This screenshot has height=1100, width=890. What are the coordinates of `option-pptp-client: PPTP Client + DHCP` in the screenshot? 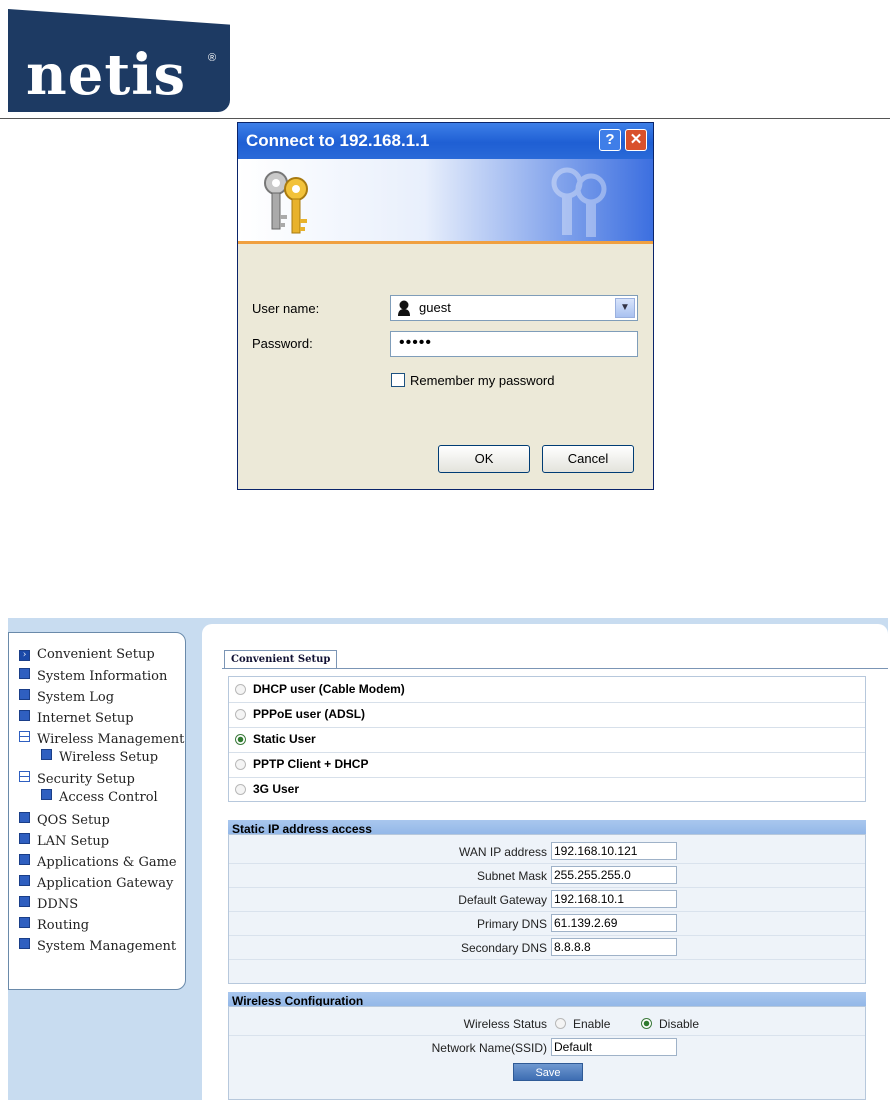 It's located at (547, 765).